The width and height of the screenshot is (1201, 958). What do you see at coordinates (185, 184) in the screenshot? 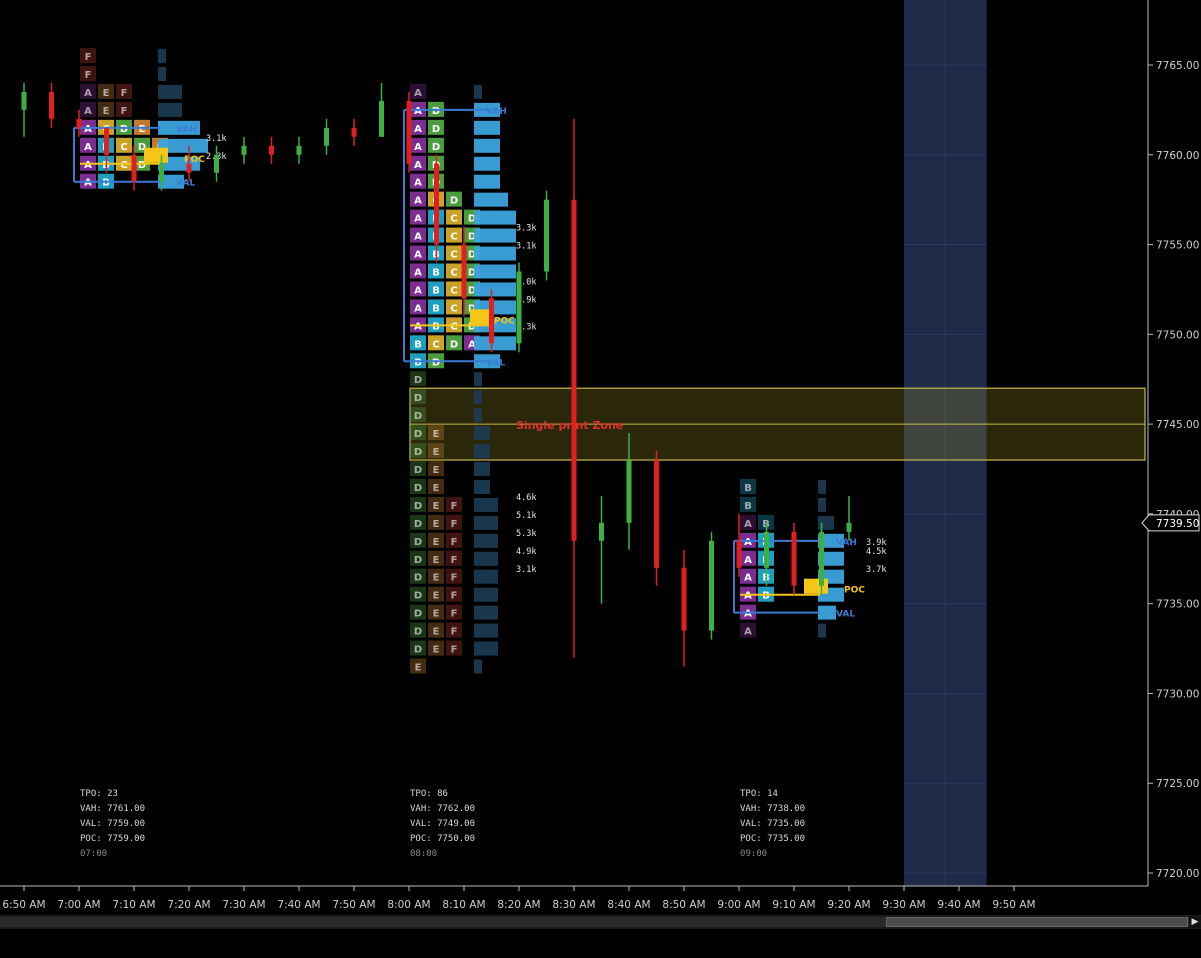
I see `val-label: VAL` at bounding box center [185, 184].